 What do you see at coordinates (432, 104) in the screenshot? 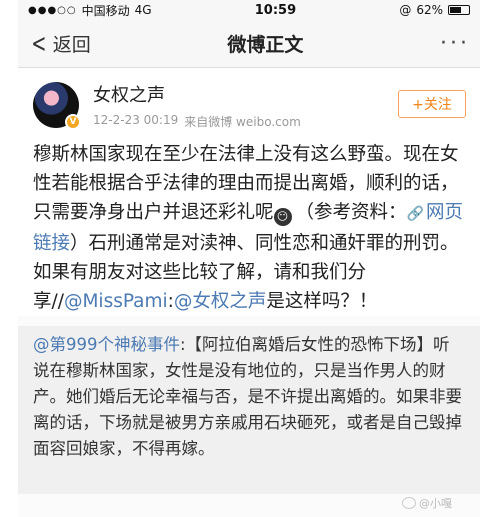
I see `follow-button: +关注` at bounding box center [432, 104].